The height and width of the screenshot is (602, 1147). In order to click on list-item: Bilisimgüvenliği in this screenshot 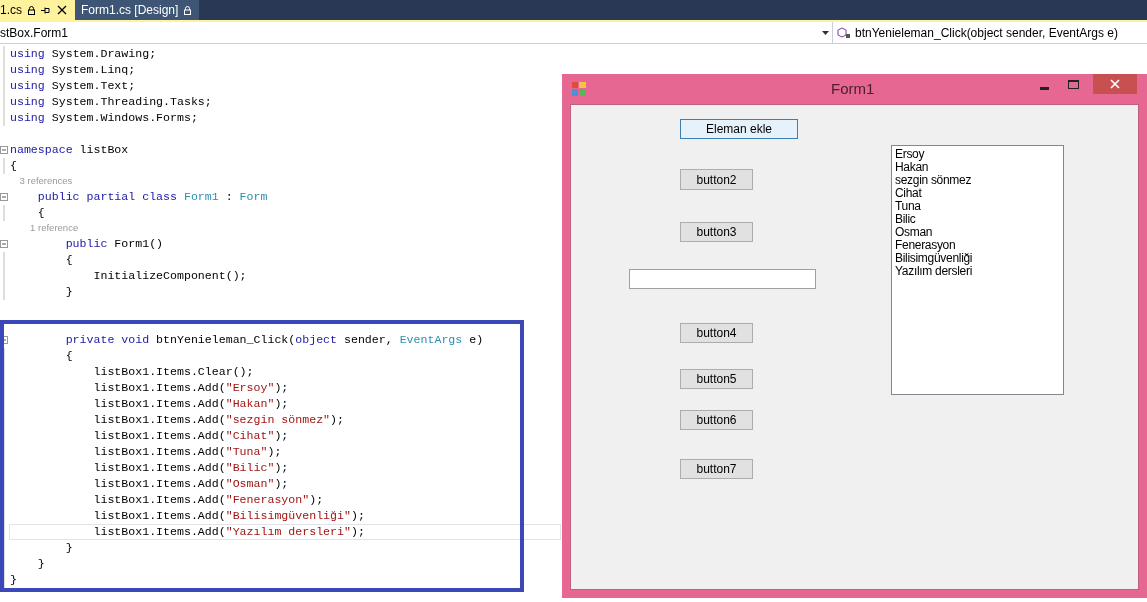, I will do `click(977, 258)`.